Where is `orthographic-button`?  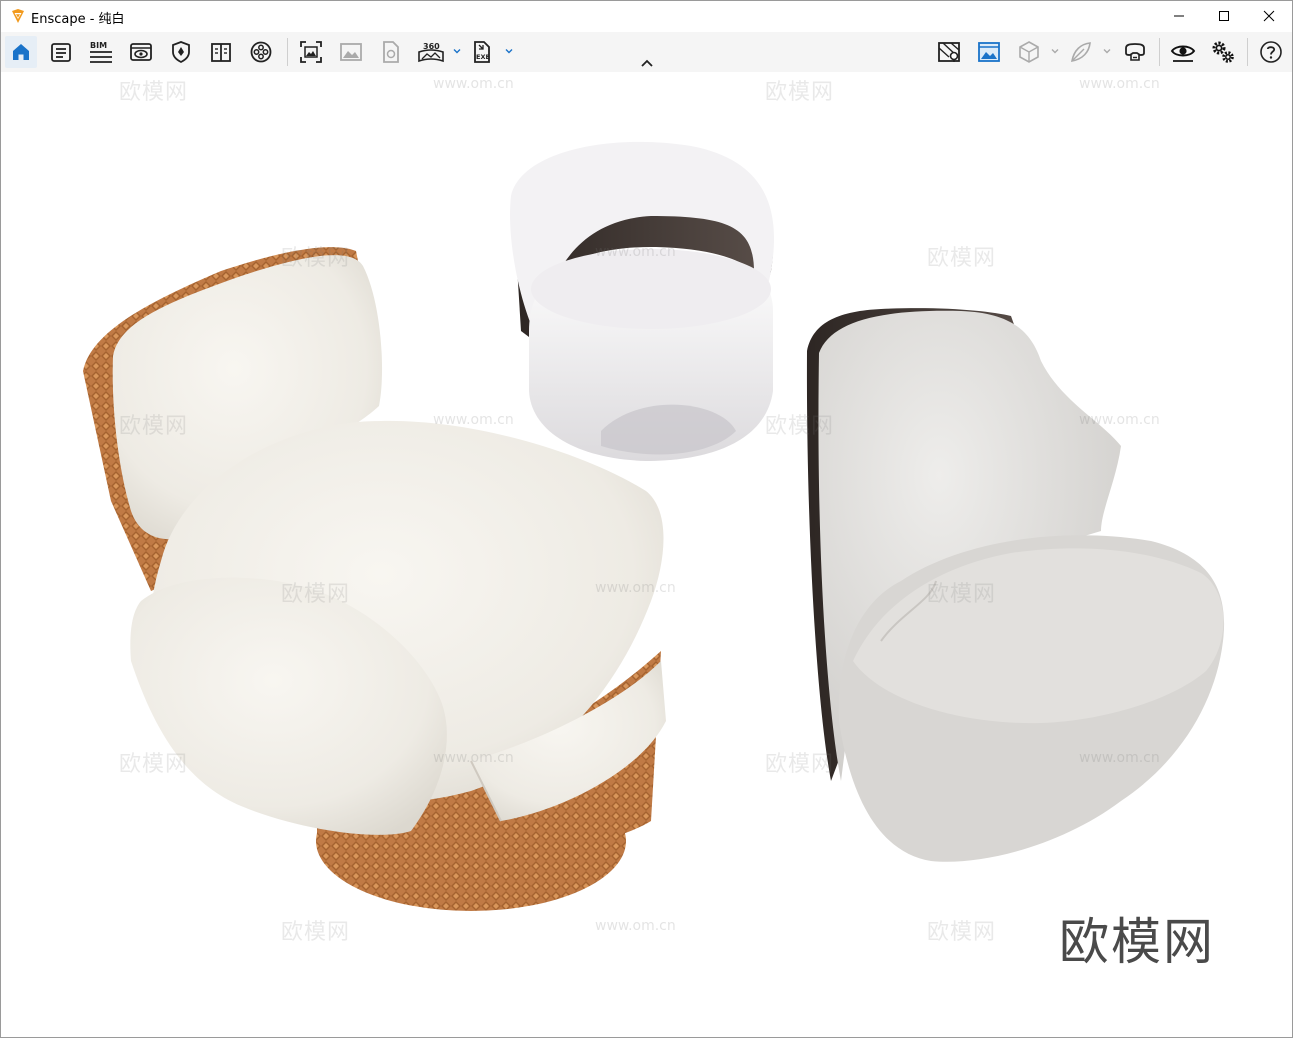 orthographic-button is located at coordinates (1029, 52).